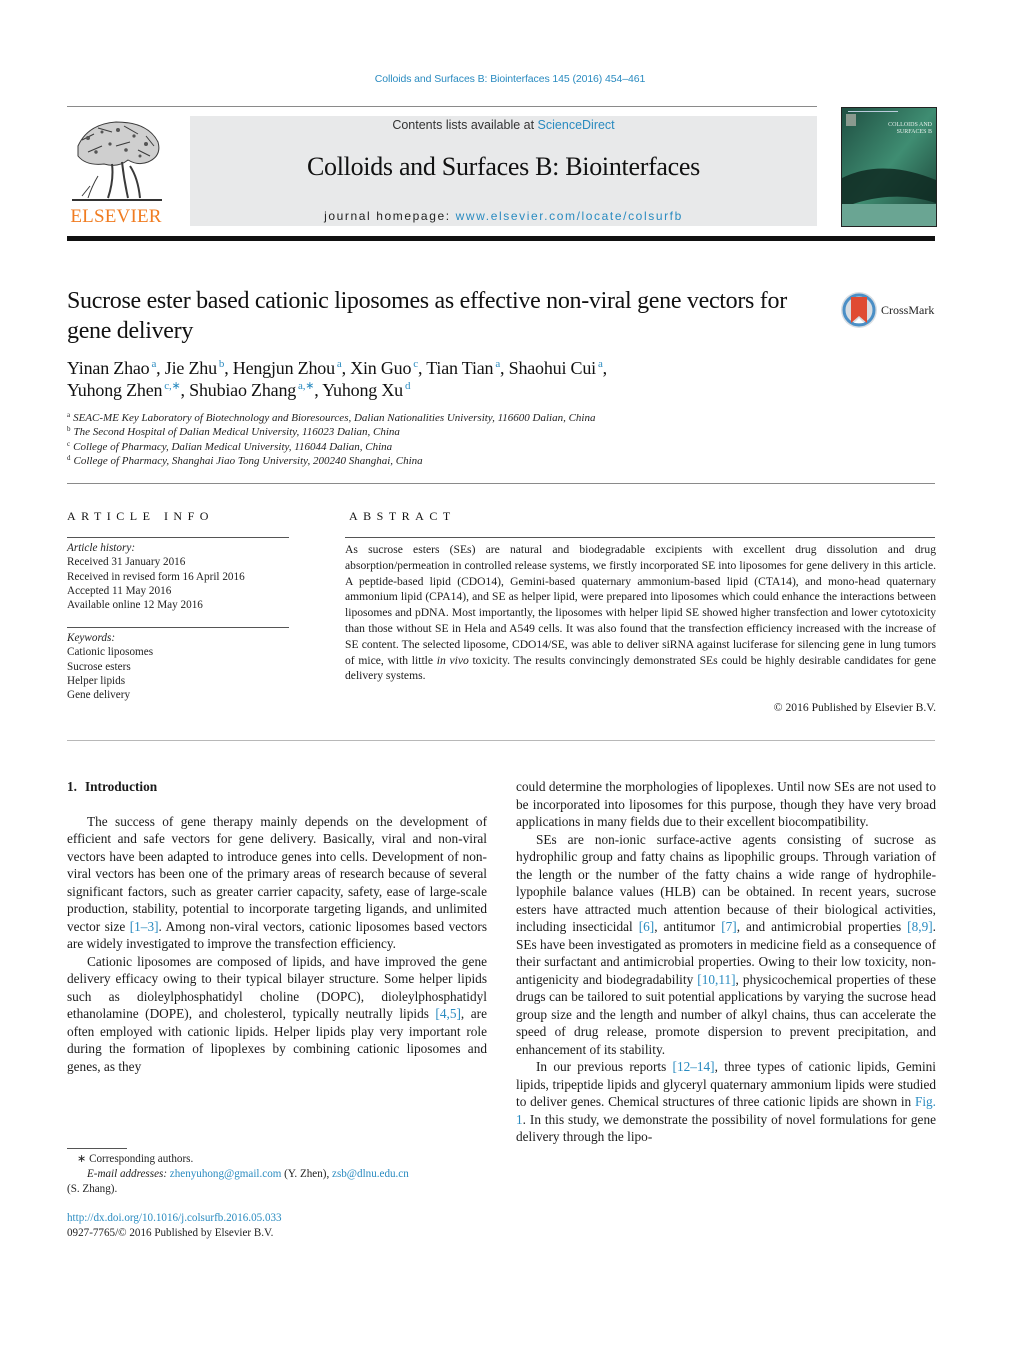  Describe the element at coordinates (226, 1174) in the screenshot. I see `email-link: zhenyuhong@gmail.com` at that location.